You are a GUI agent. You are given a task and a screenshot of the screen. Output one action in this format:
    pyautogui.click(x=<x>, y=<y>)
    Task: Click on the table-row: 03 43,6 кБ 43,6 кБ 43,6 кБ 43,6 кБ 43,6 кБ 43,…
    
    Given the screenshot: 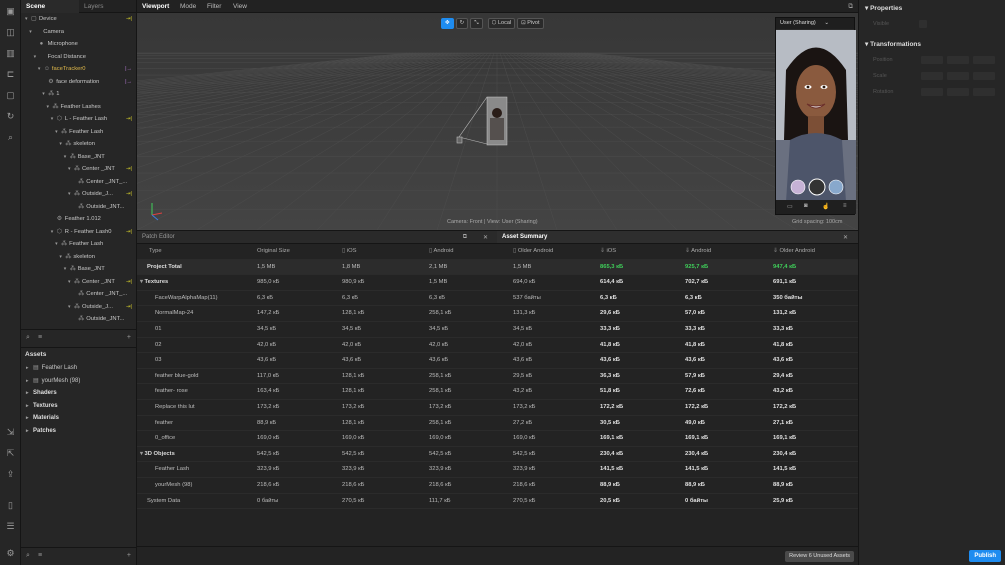 What is the action you would take?
    pyautogui.click(x=497, y=361)
    